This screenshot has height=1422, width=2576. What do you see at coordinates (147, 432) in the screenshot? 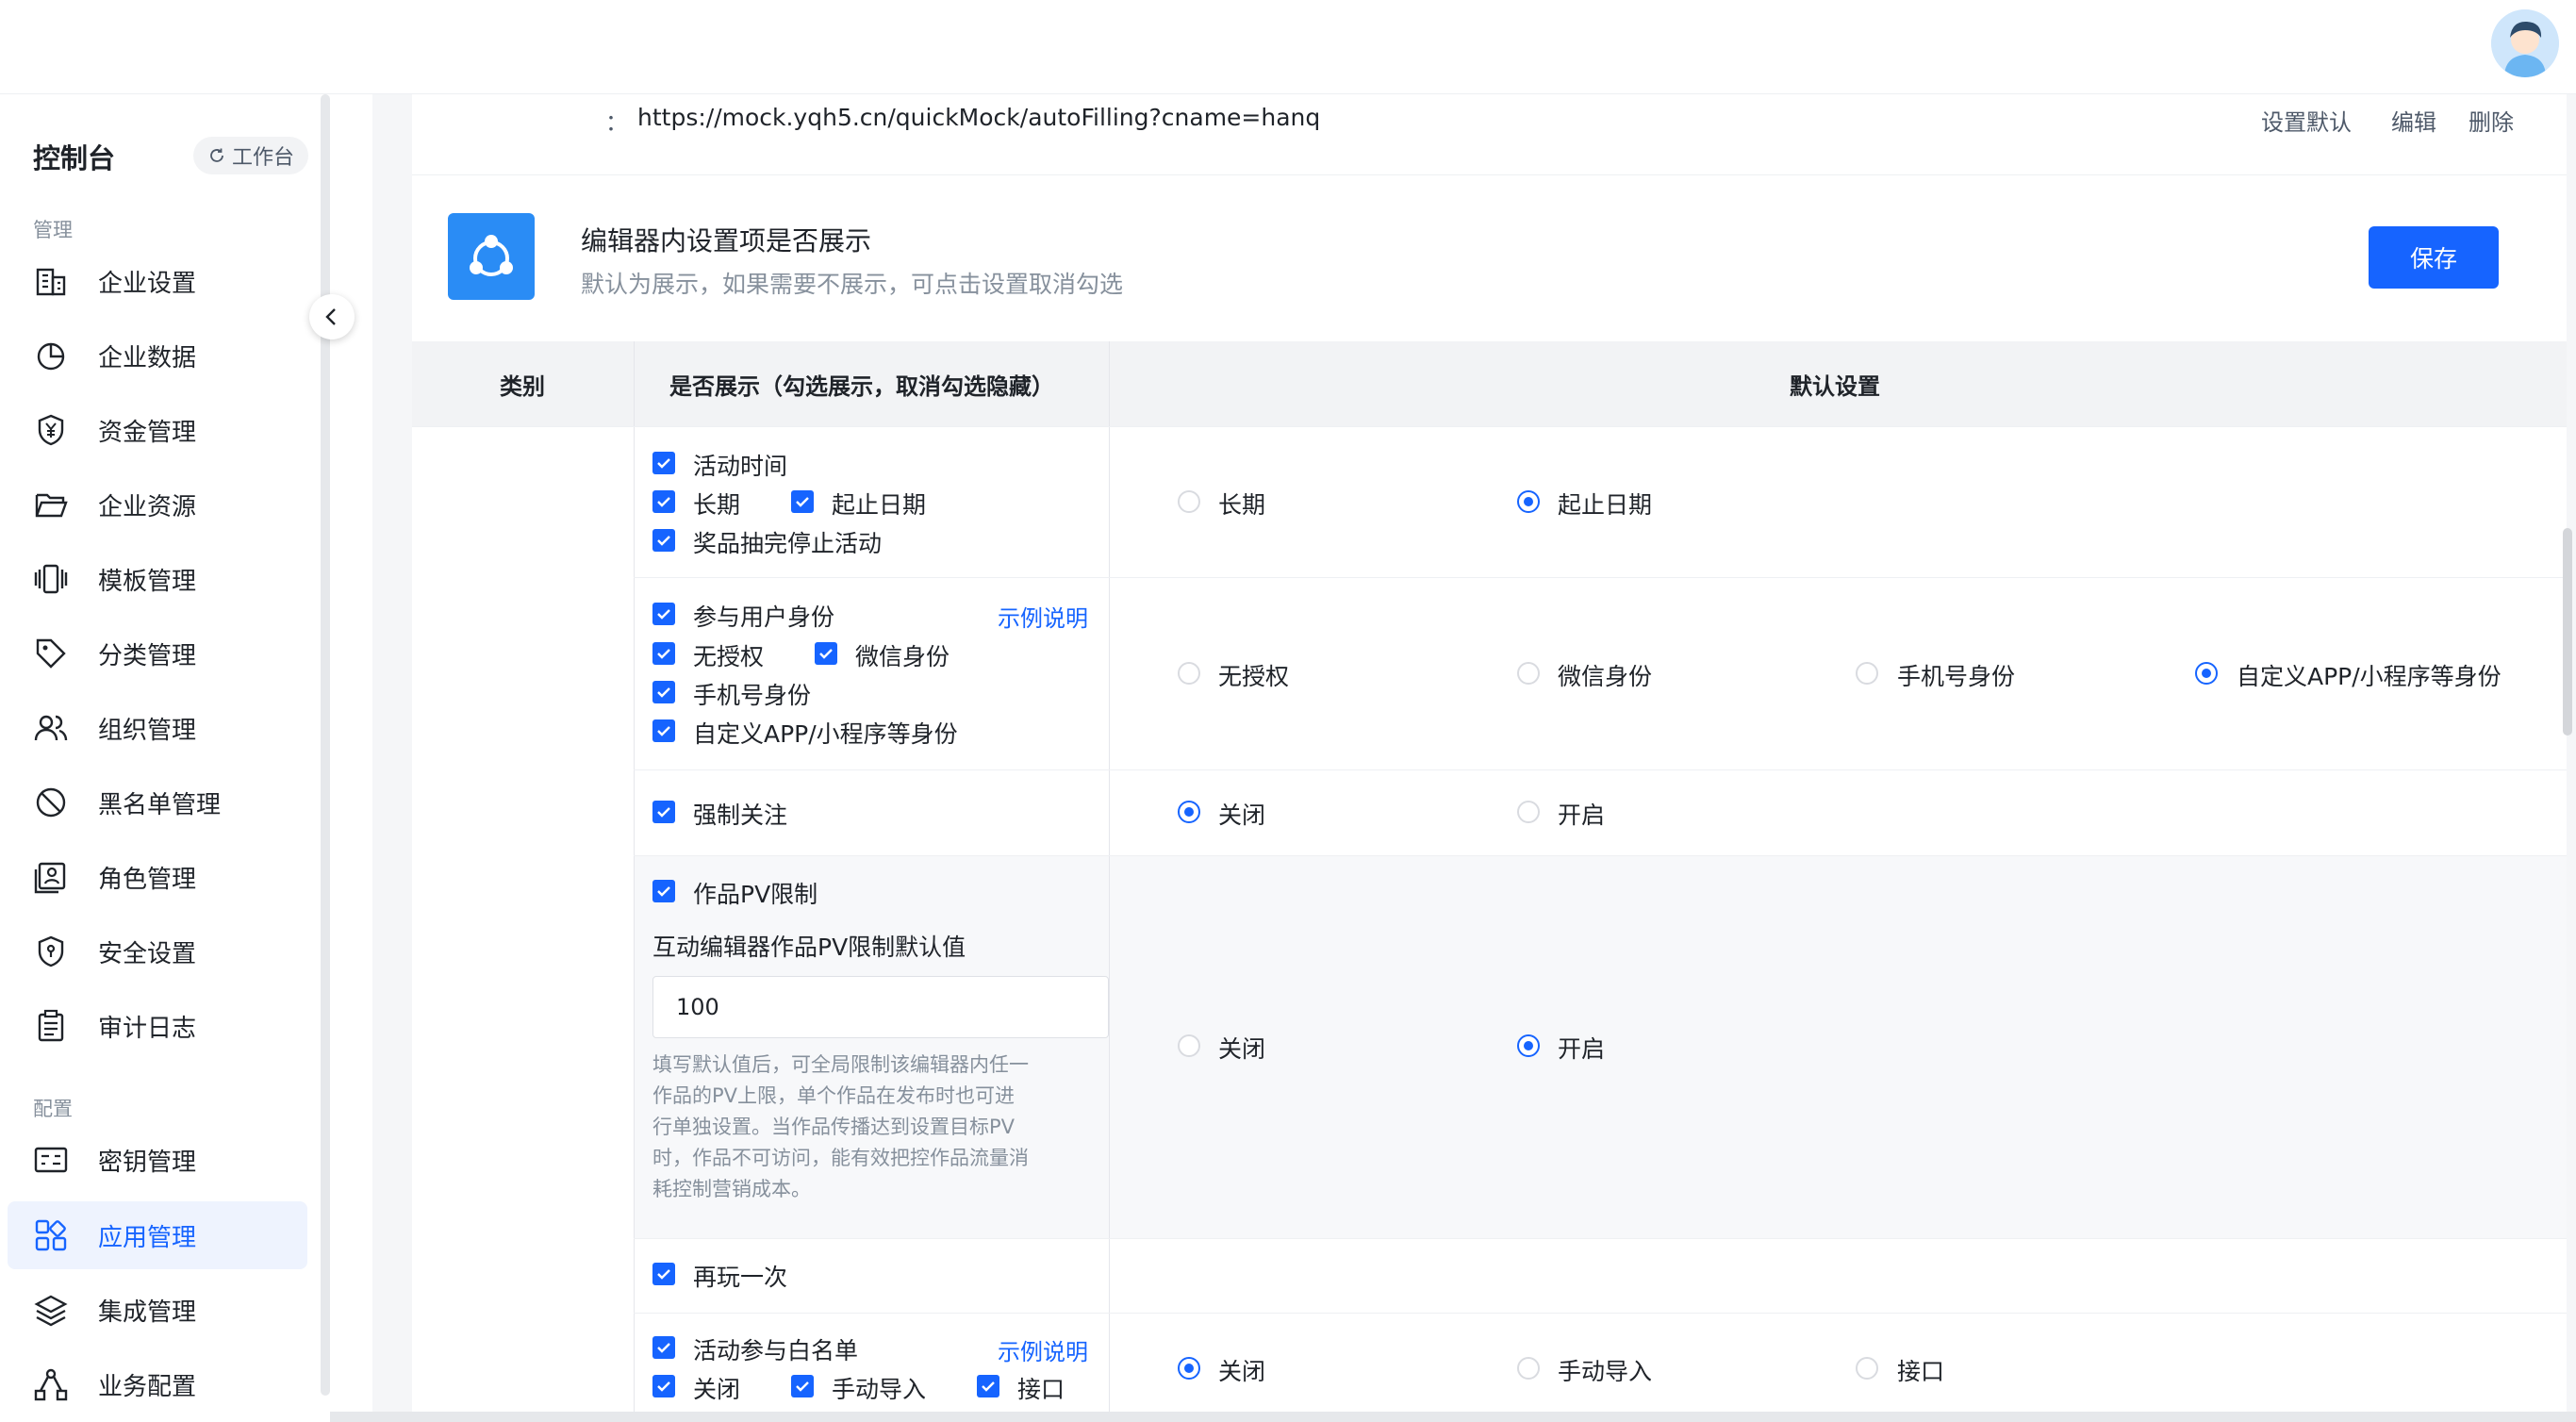
I see `sidebar-item-label: 资金管理` at bounding box center [147, 432].